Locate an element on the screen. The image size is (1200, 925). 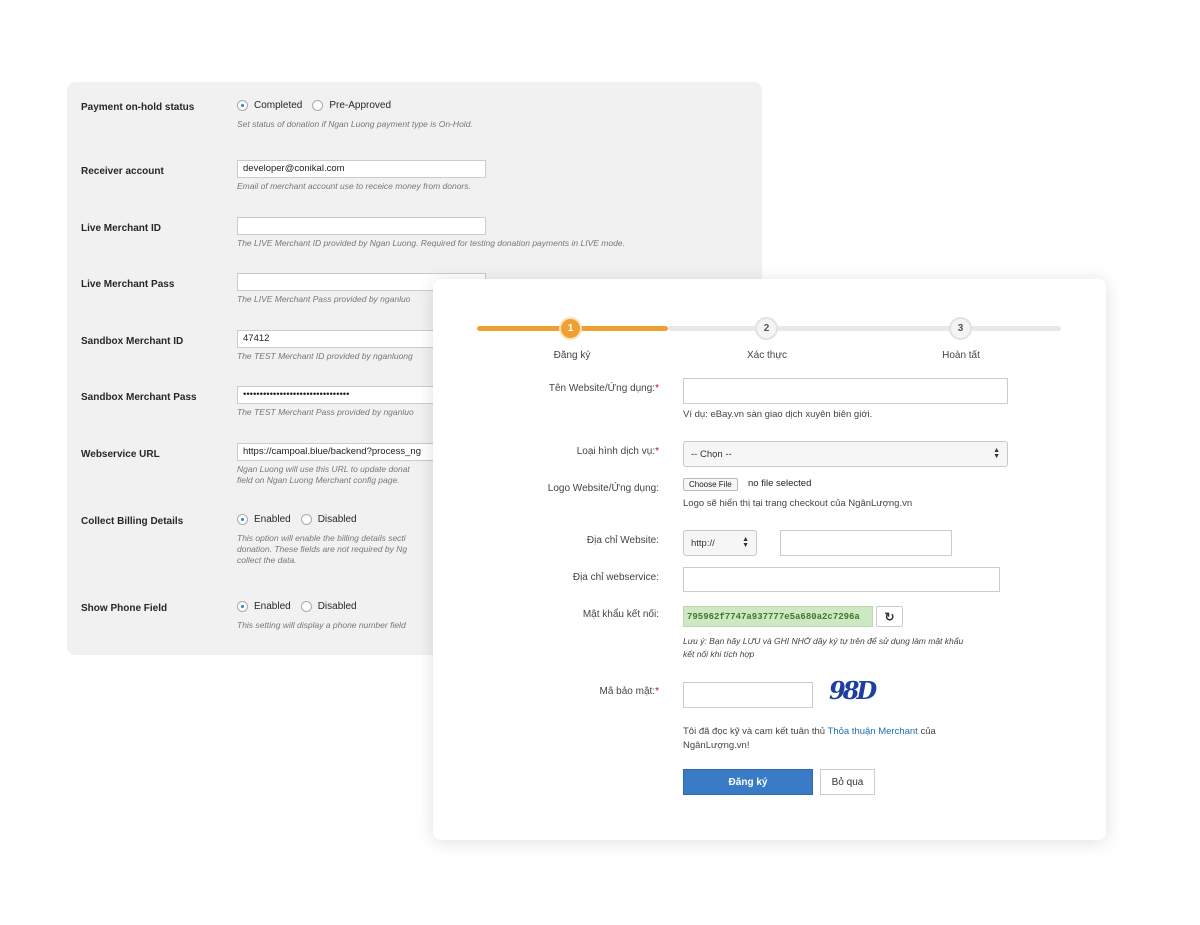
settings-row-label: Collect Billing Details is located at coordinates (132, 521).